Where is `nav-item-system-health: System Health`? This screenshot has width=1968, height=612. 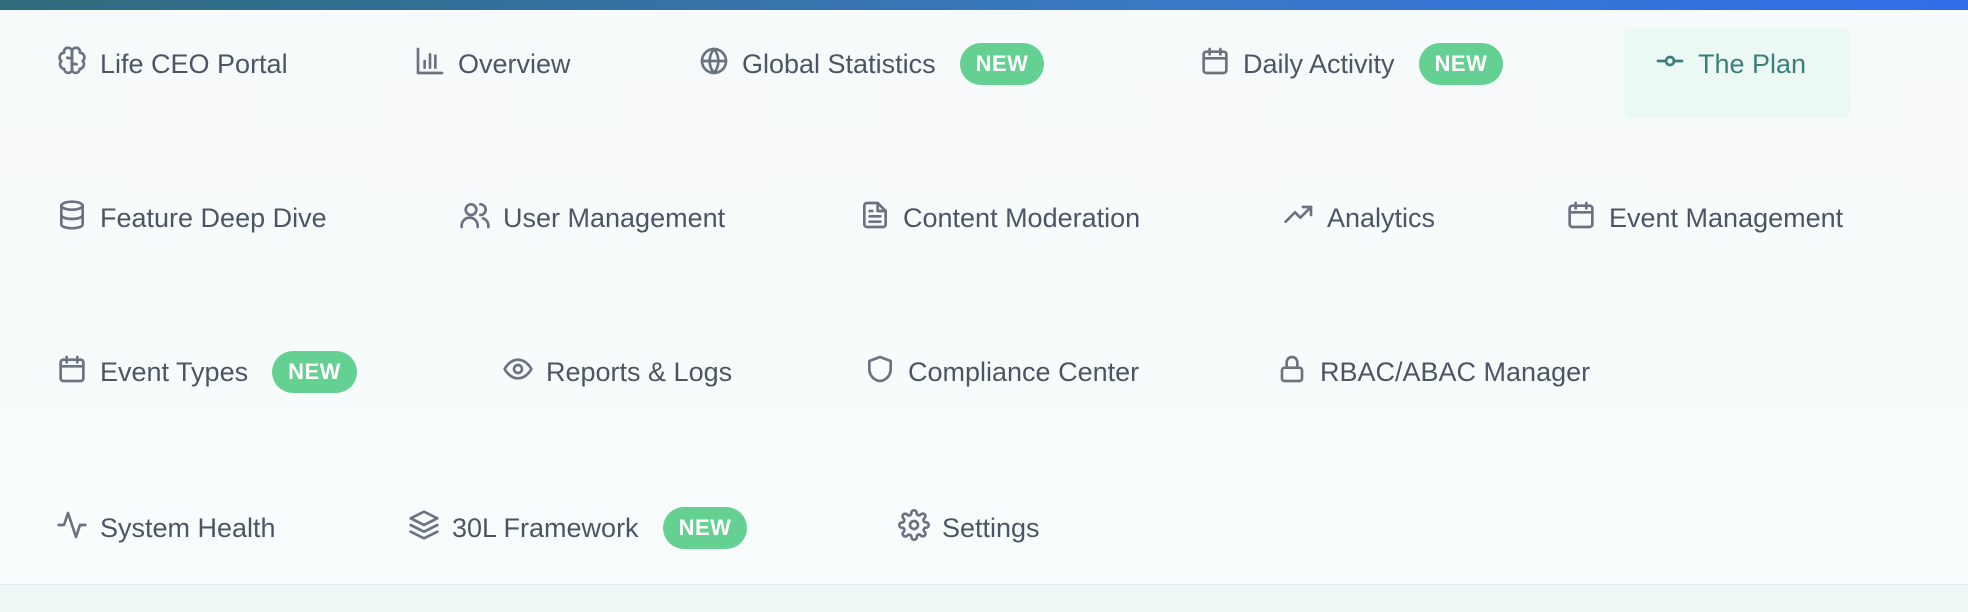 nav-item-system-health: System Health is located at coordinates (166, 528).